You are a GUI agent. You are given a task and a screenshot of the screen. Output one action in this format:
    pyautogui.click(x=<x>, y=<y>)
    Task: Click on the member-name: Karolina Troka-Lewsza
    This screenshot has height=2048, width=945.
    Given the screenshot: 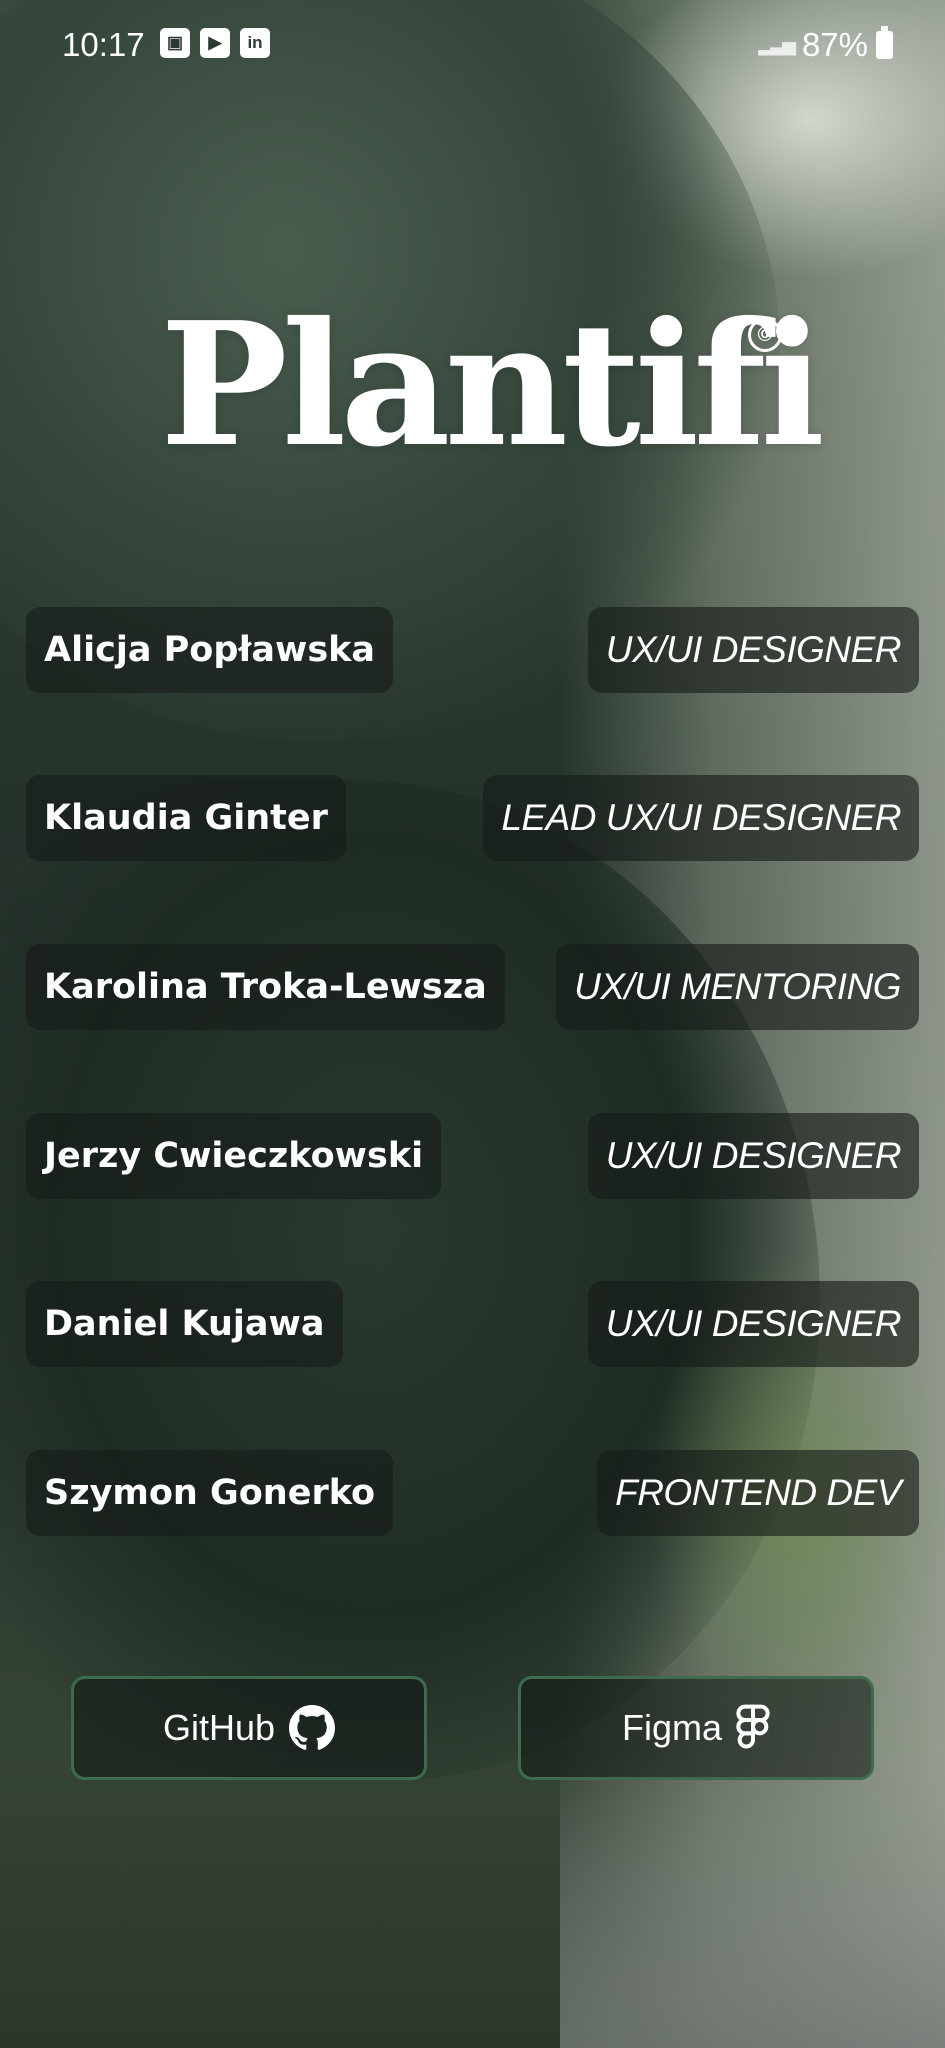 What is the action you would take?
    pyautogui.click(x=265, y=987)
    